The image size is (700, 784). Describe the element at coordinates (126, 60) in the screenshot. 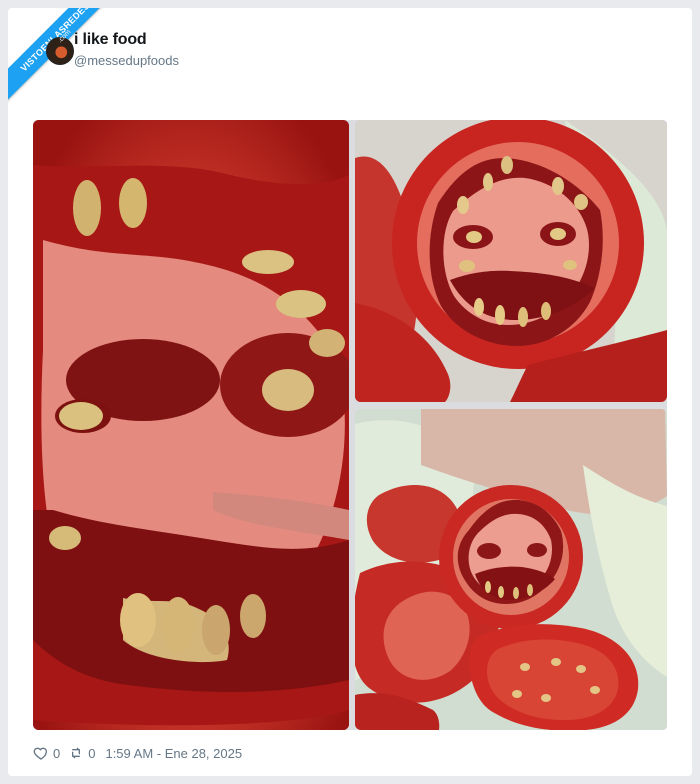

I see `user-handle: @messedupfoods` at that location.